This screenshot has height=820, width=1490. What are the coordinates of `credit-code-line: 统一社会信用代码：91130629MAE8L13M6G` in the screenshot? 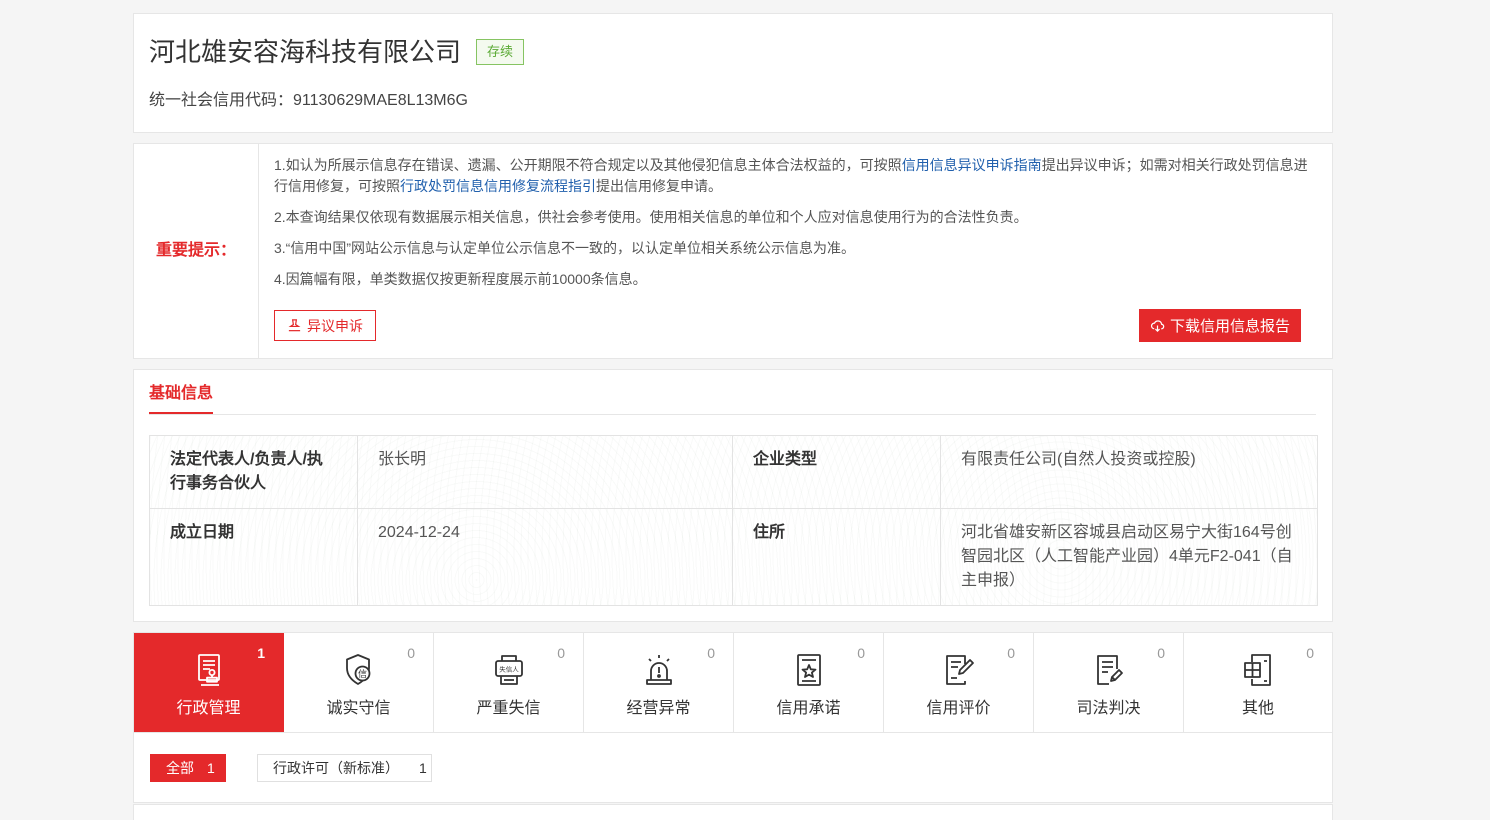 It's located at (308, 101).